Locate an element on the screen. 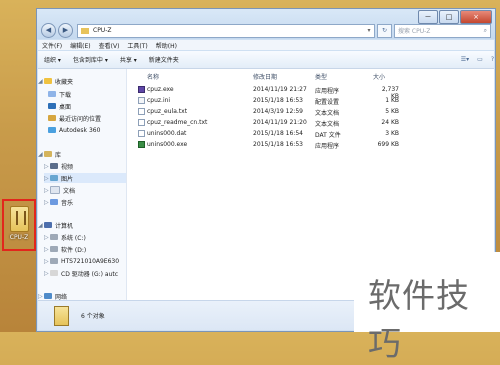 This screenshot has width=500, height=365. organize-button: 组织 ▾ is located at coordinates (52, 59).